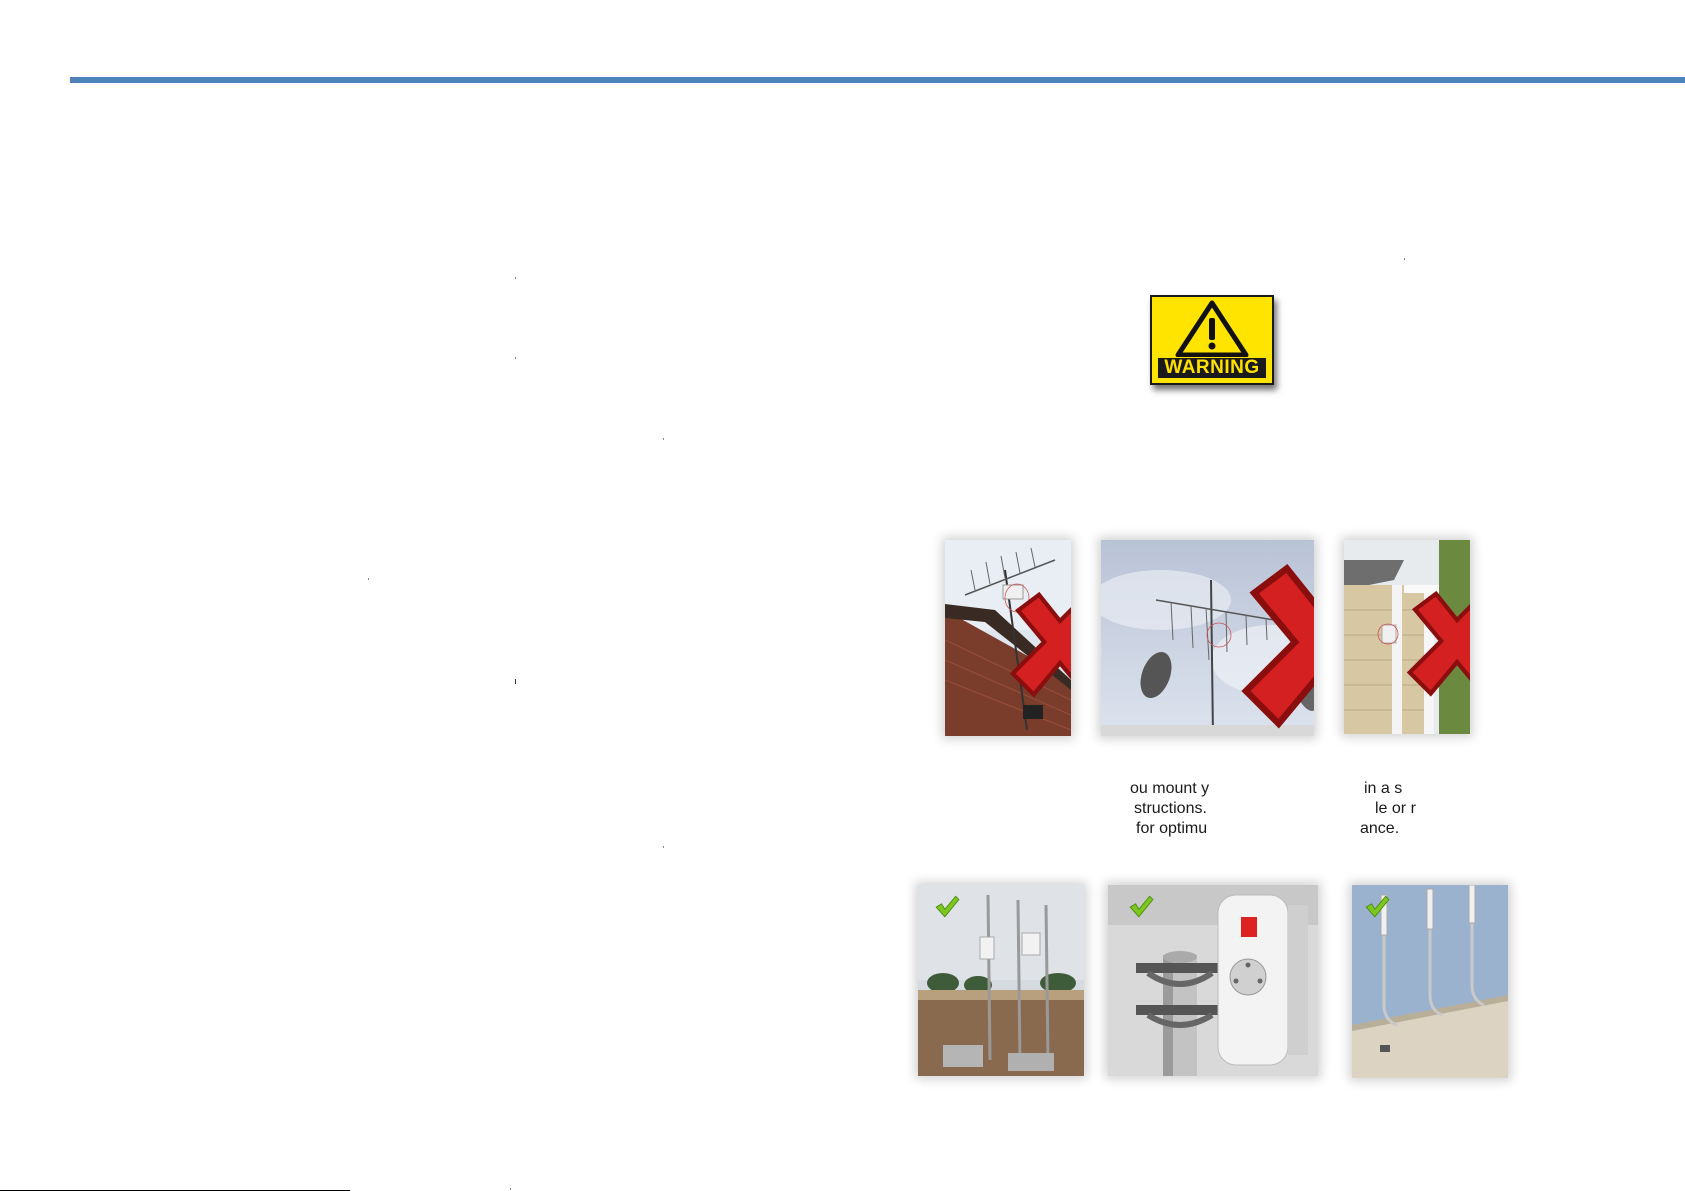 This screenshot has height=1191, width=1685. I want to click on caption-fragment-left: structions., so click(1170, 808).